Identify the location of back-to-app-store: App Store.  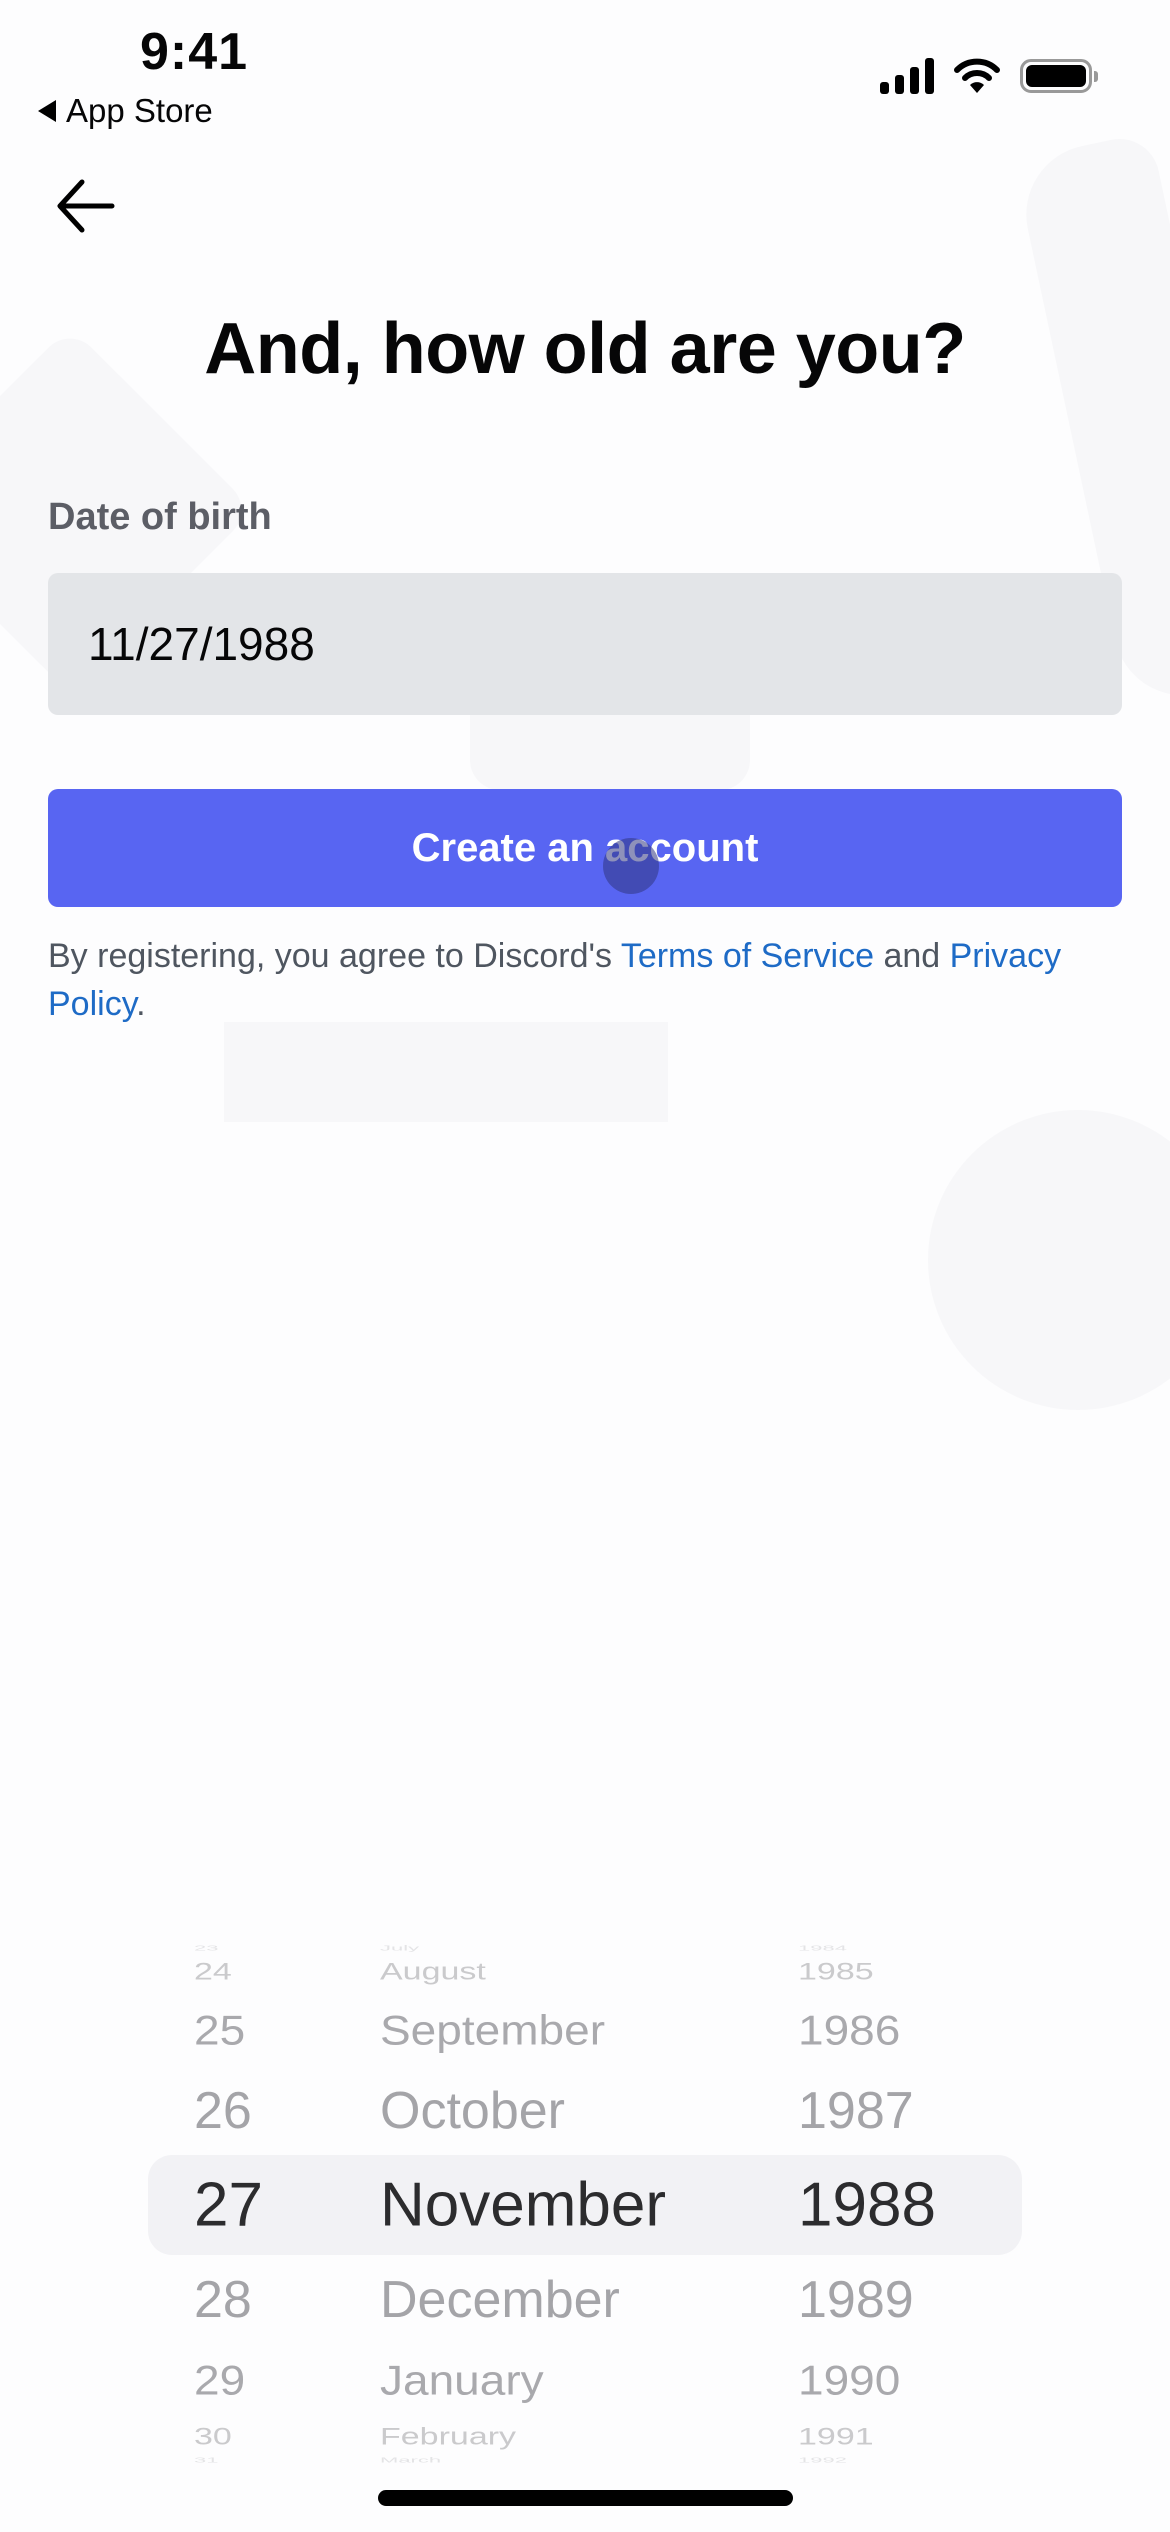
(125, 111).